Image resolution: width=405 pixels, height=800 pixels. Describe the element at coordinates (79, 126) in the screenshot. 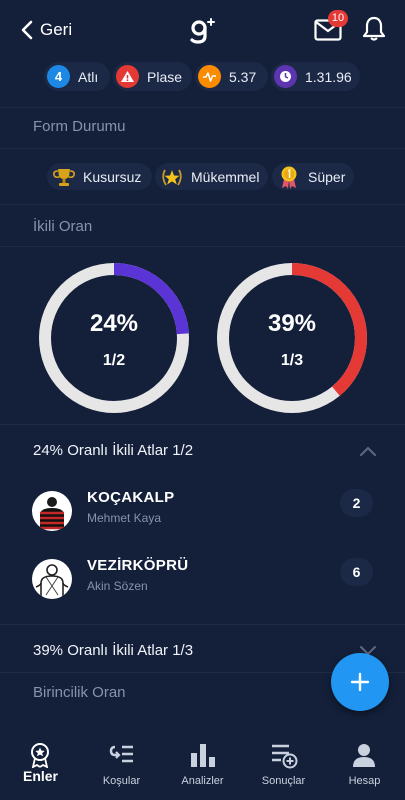

I see `form-section-title: Form Durumu` at that location.